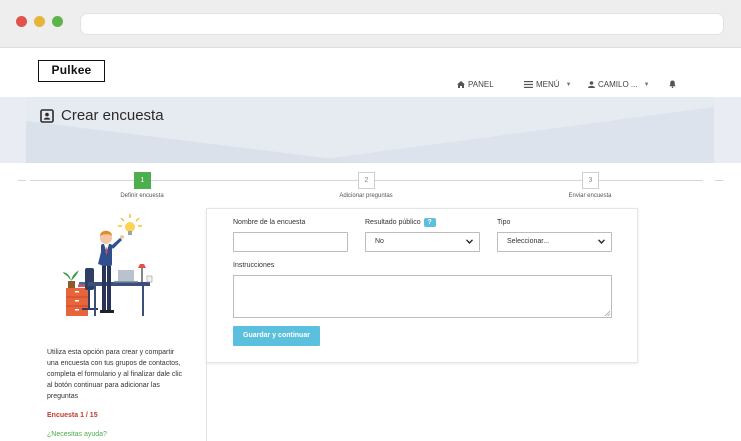 The height and width of the screenshot is (441, 741). I want to click on user-icon, so click(591, 84).